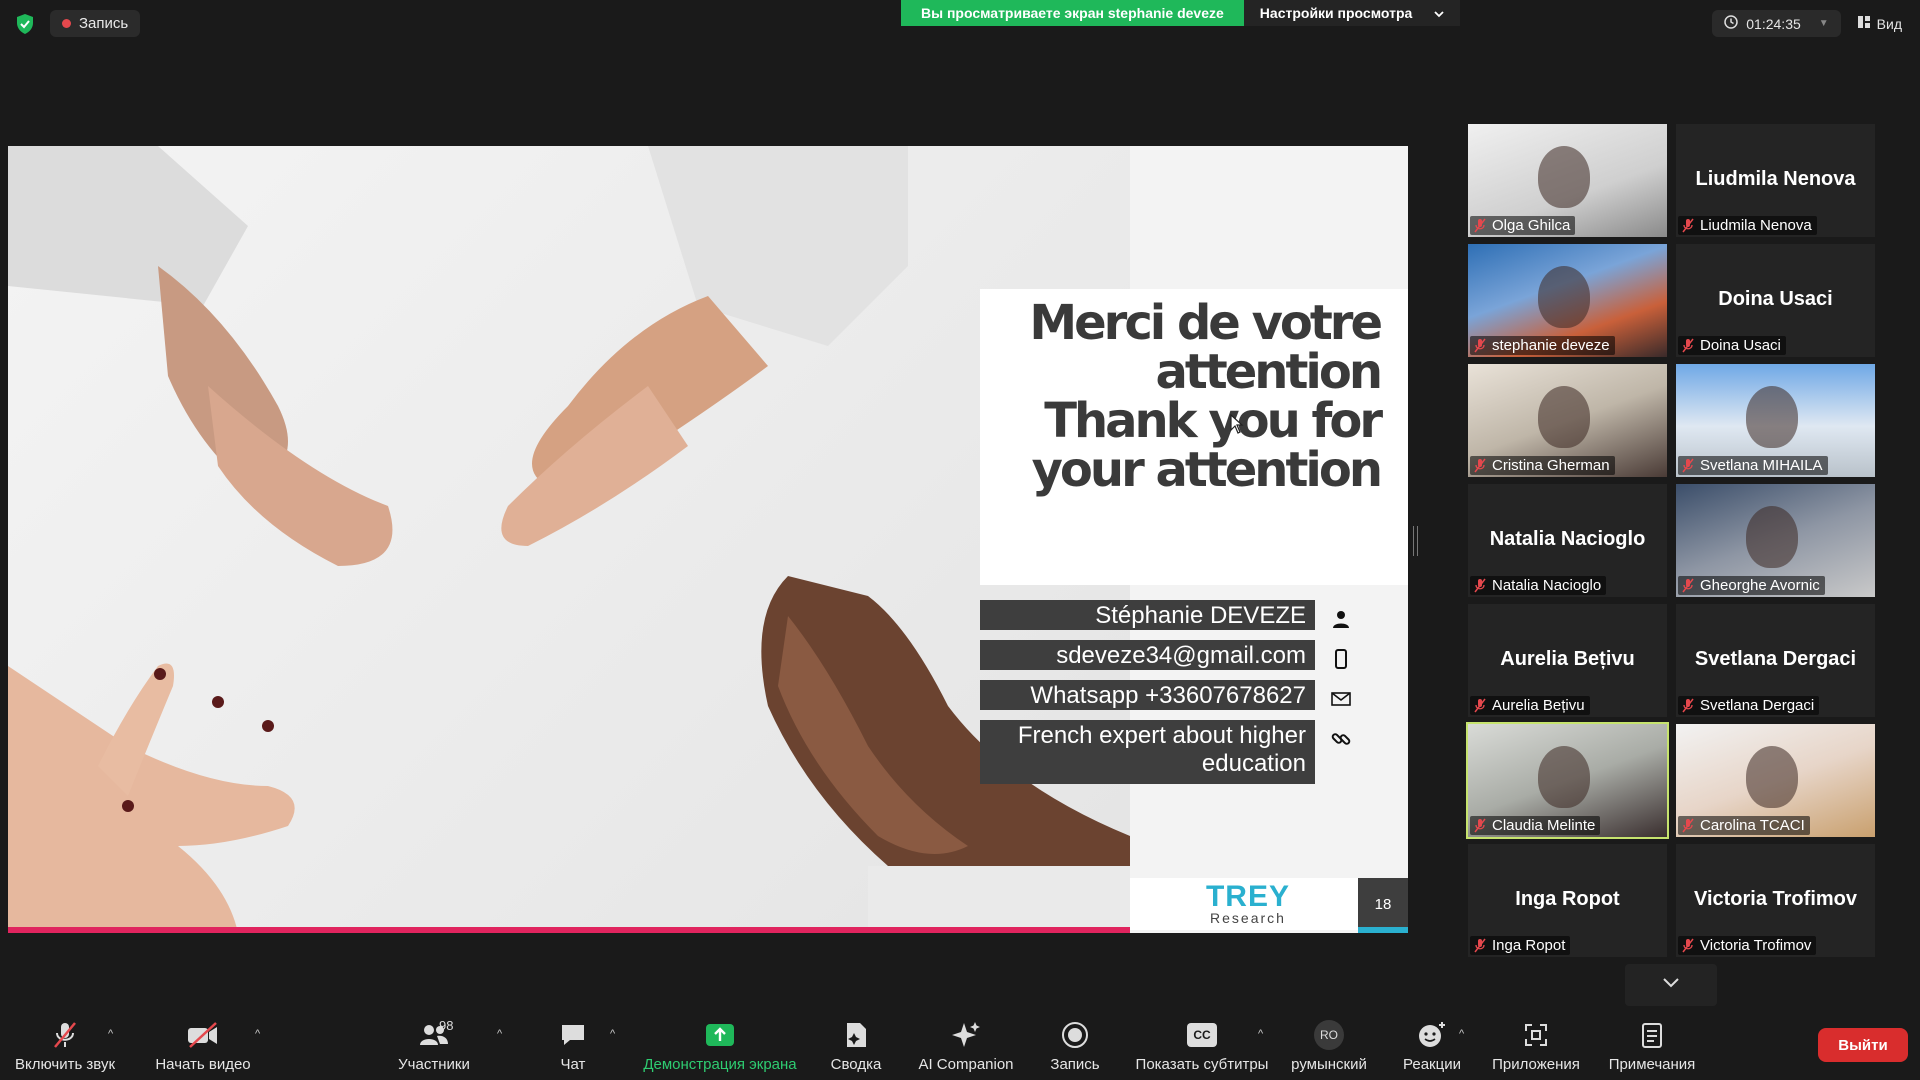  I want to click on participant-name: Carolina TCACI, so click(1752, 825).